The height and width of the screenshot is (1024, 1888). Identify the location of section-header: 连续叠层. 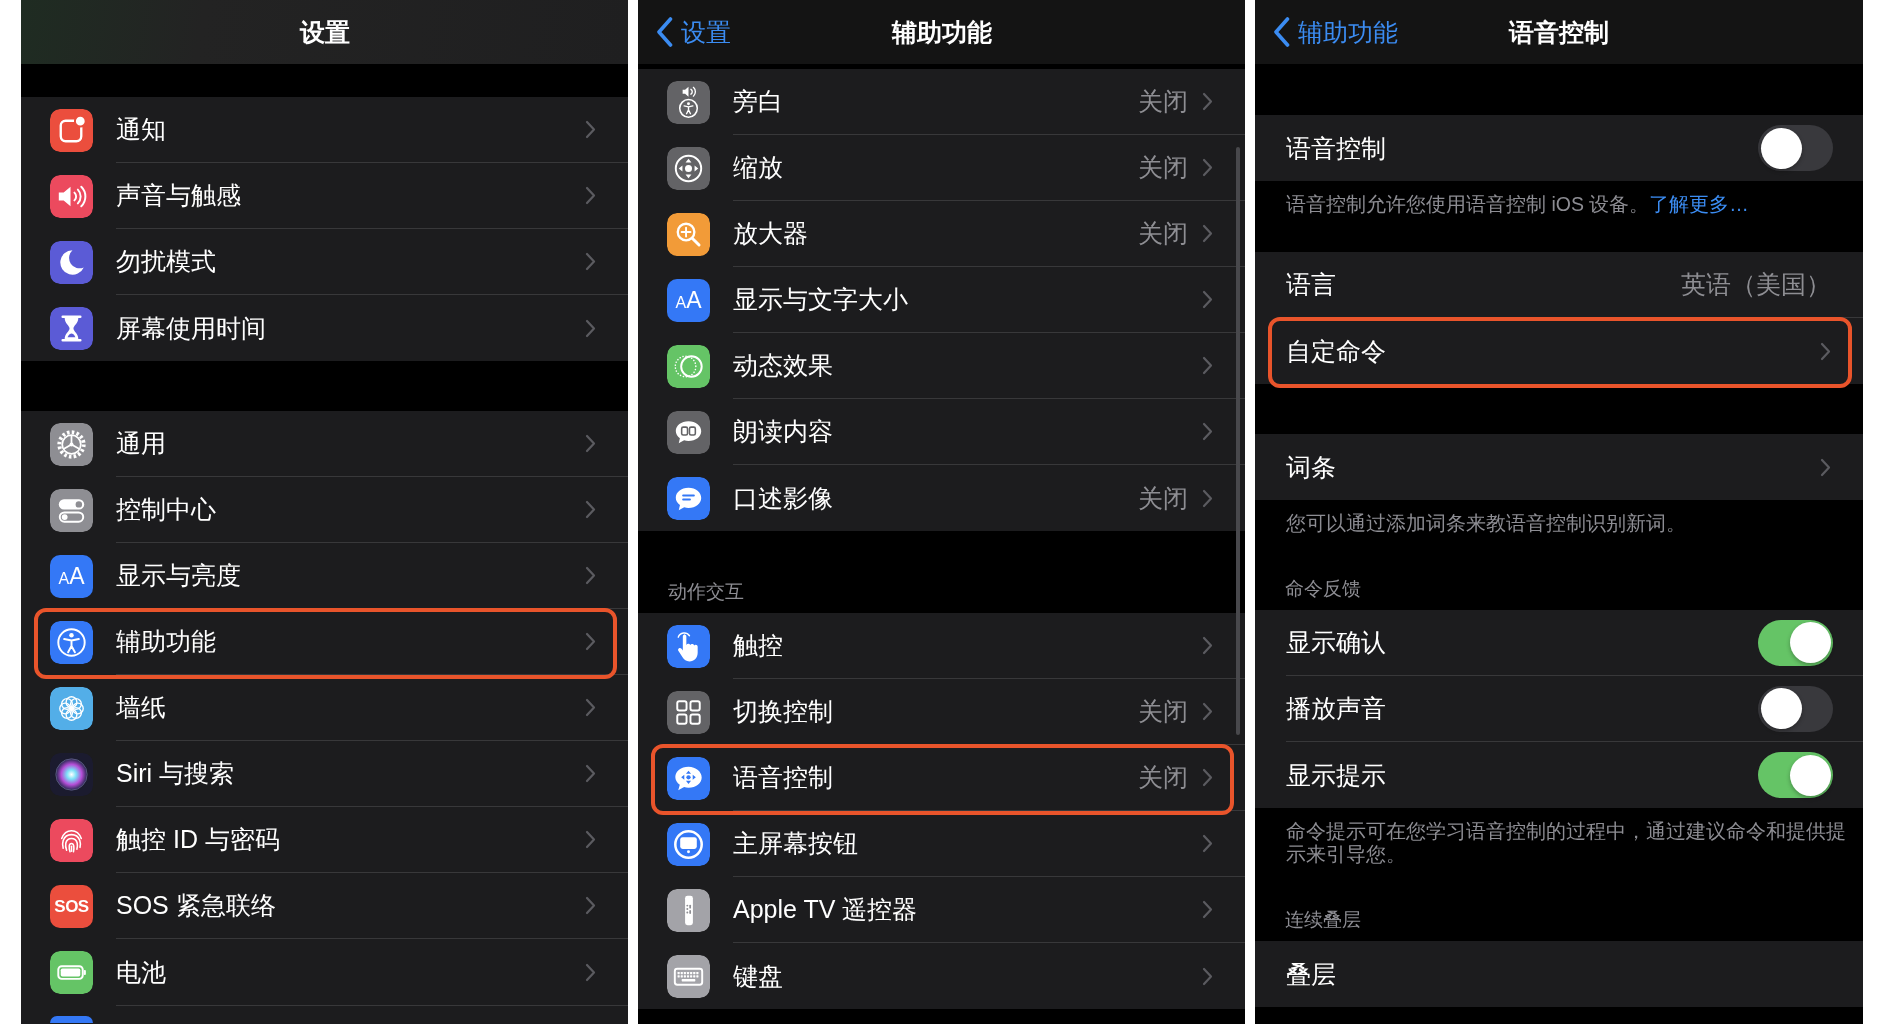
(1323, 920).